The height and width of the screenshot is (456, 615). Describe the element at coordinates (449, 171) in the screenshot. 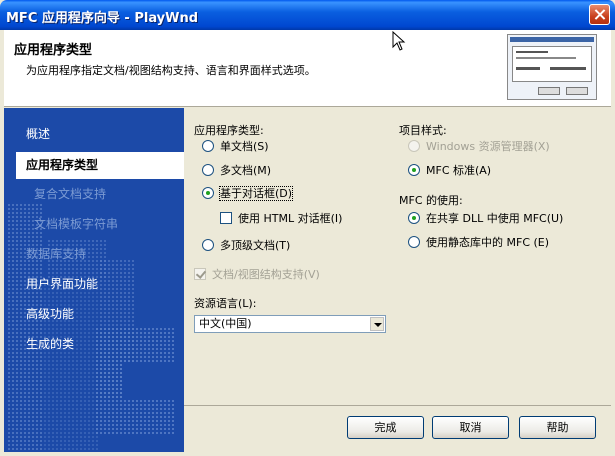

I see `radio-mfc-standard: MFC 标准(A)` at that location.